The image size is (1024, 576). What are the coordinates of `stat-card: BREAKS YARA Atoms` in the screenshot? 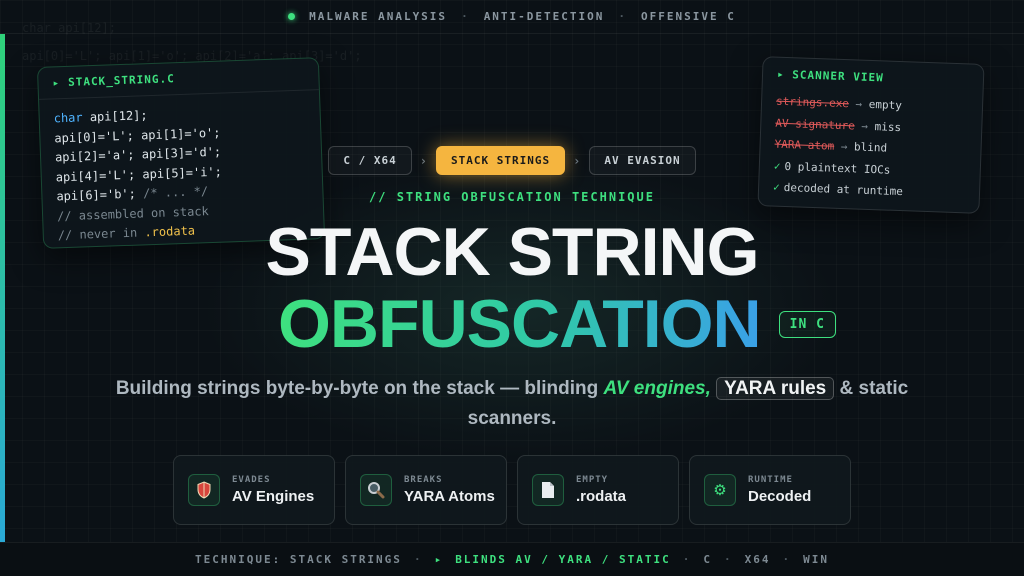 It's located at (426, 490).